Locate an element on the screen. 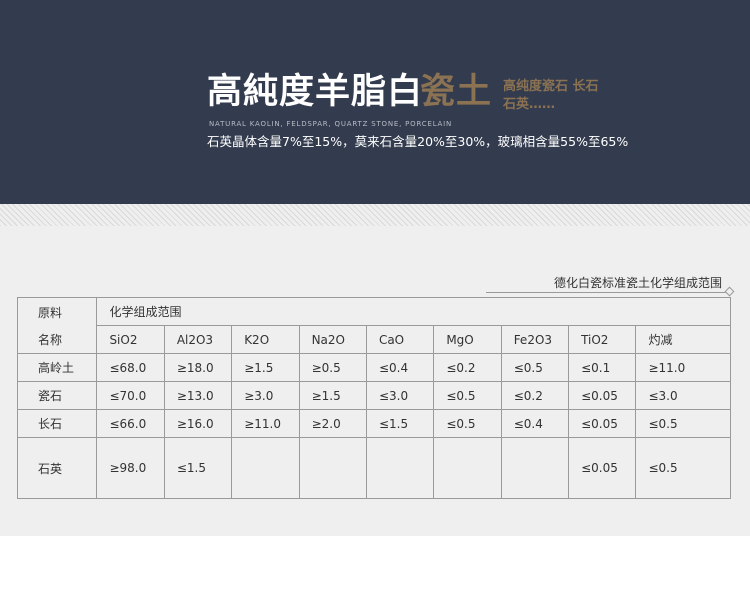 The width and height of the screenshot is (750, 608). table-cell: ≥0.5 is located at coordinates (332, 367).